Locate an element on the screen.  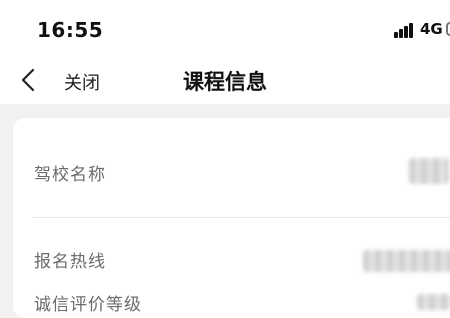
signal-icon is located at coordinates (405, 30).